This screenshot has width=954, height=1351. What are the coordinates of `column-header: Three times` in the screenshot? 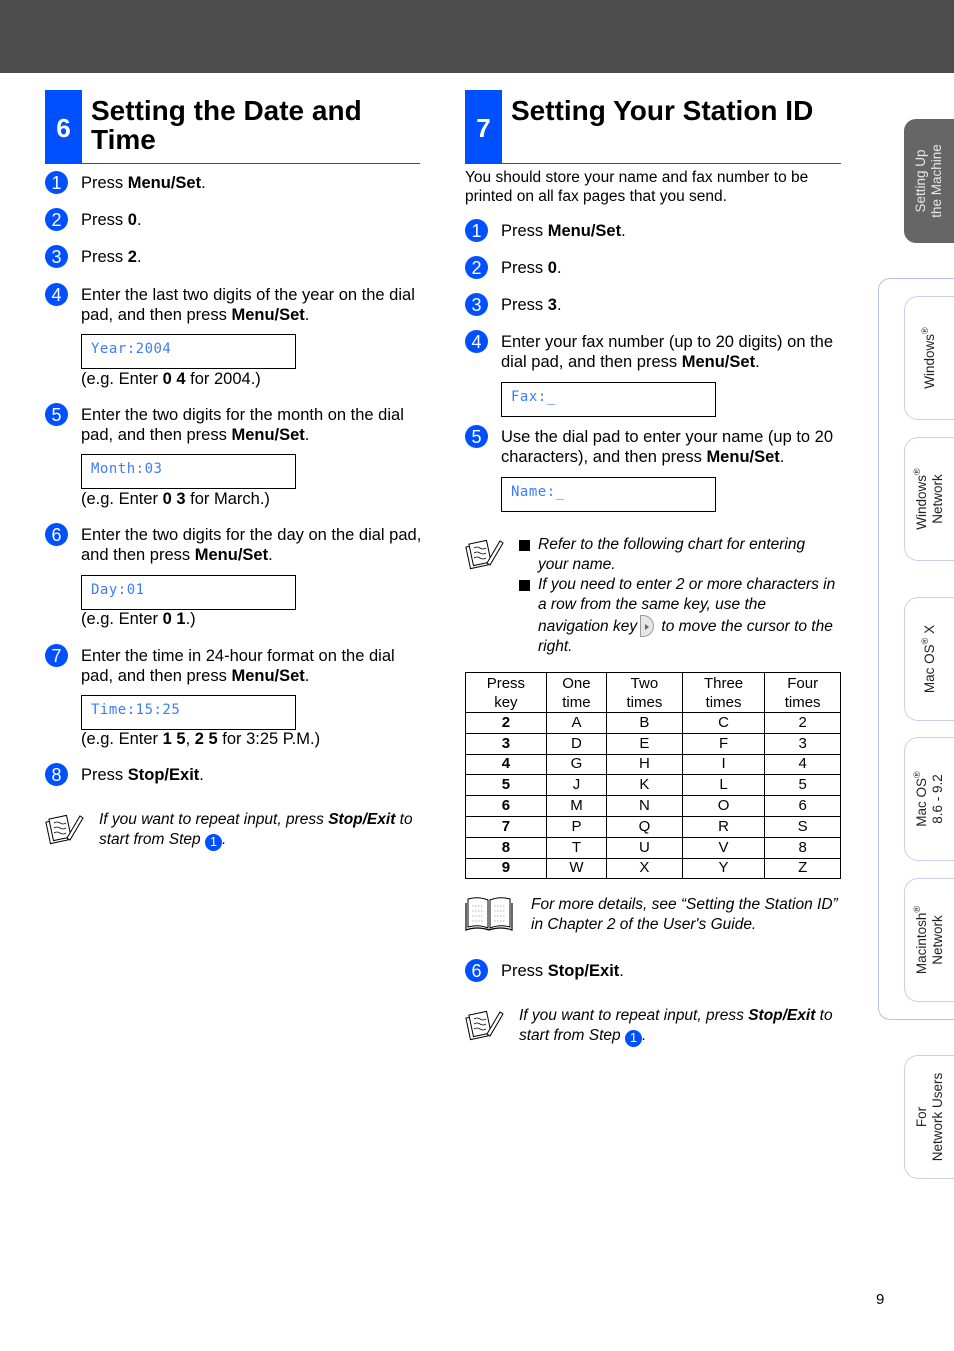 It's located at (723, 692).